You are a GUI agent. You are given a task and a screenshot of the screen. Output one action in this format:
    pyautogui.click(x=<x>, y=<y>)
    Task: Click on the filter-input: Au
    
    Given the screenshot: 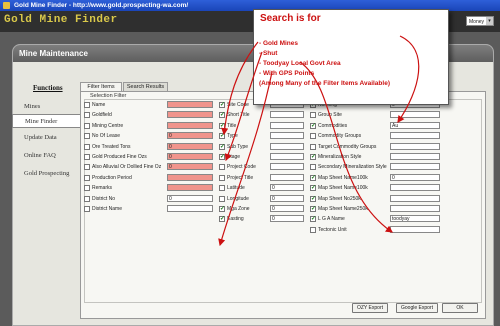 What is the action you would take?
    pyautogui.click(x=415, y=125)
    